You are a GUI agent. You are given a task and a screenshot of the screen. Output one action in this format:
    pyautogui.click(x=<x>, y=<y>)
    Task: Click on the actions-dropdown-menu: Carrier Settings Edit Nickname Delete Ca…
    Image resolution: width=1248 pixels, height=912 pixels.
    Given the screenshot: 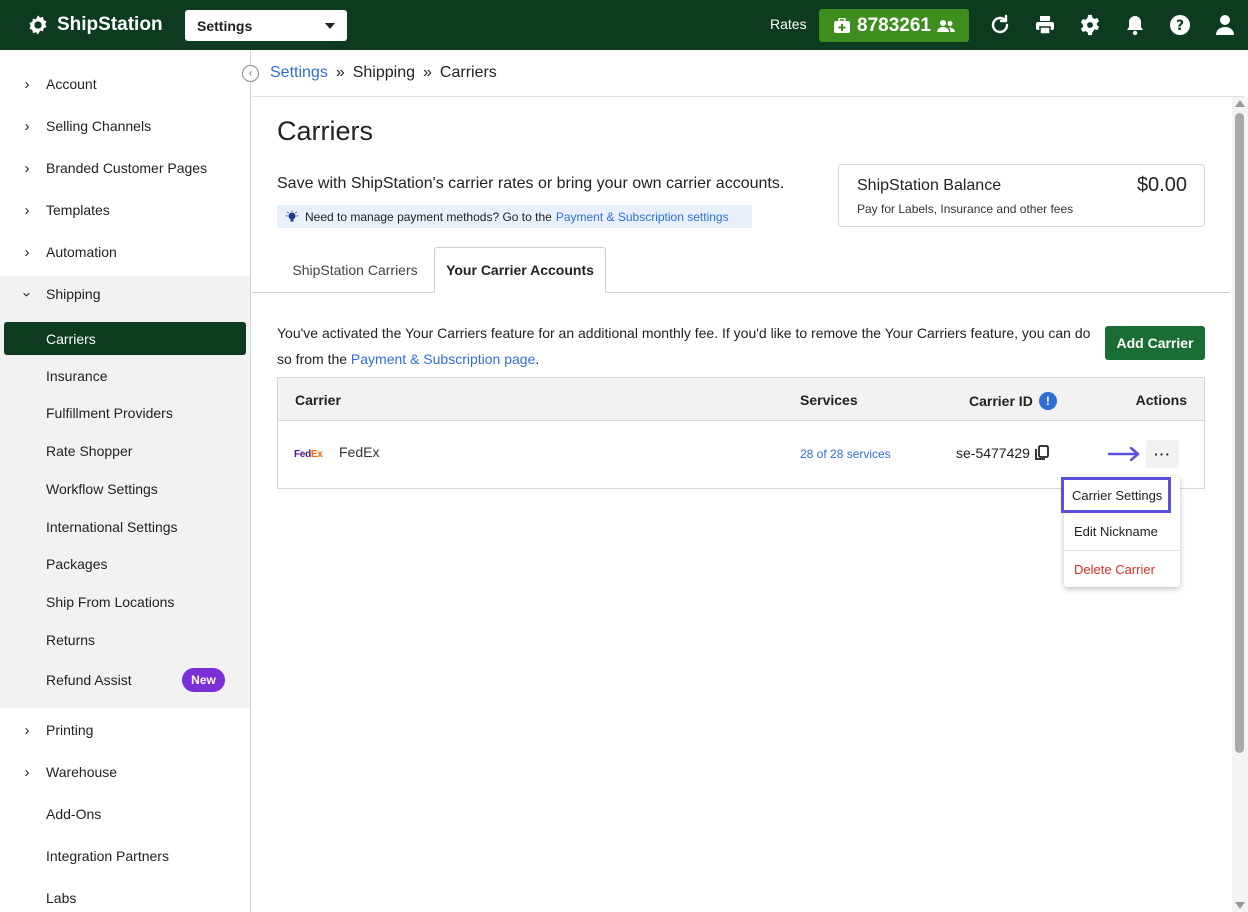 What is the action you would take?
    pyautogui.click(x=1120, y=531)
    